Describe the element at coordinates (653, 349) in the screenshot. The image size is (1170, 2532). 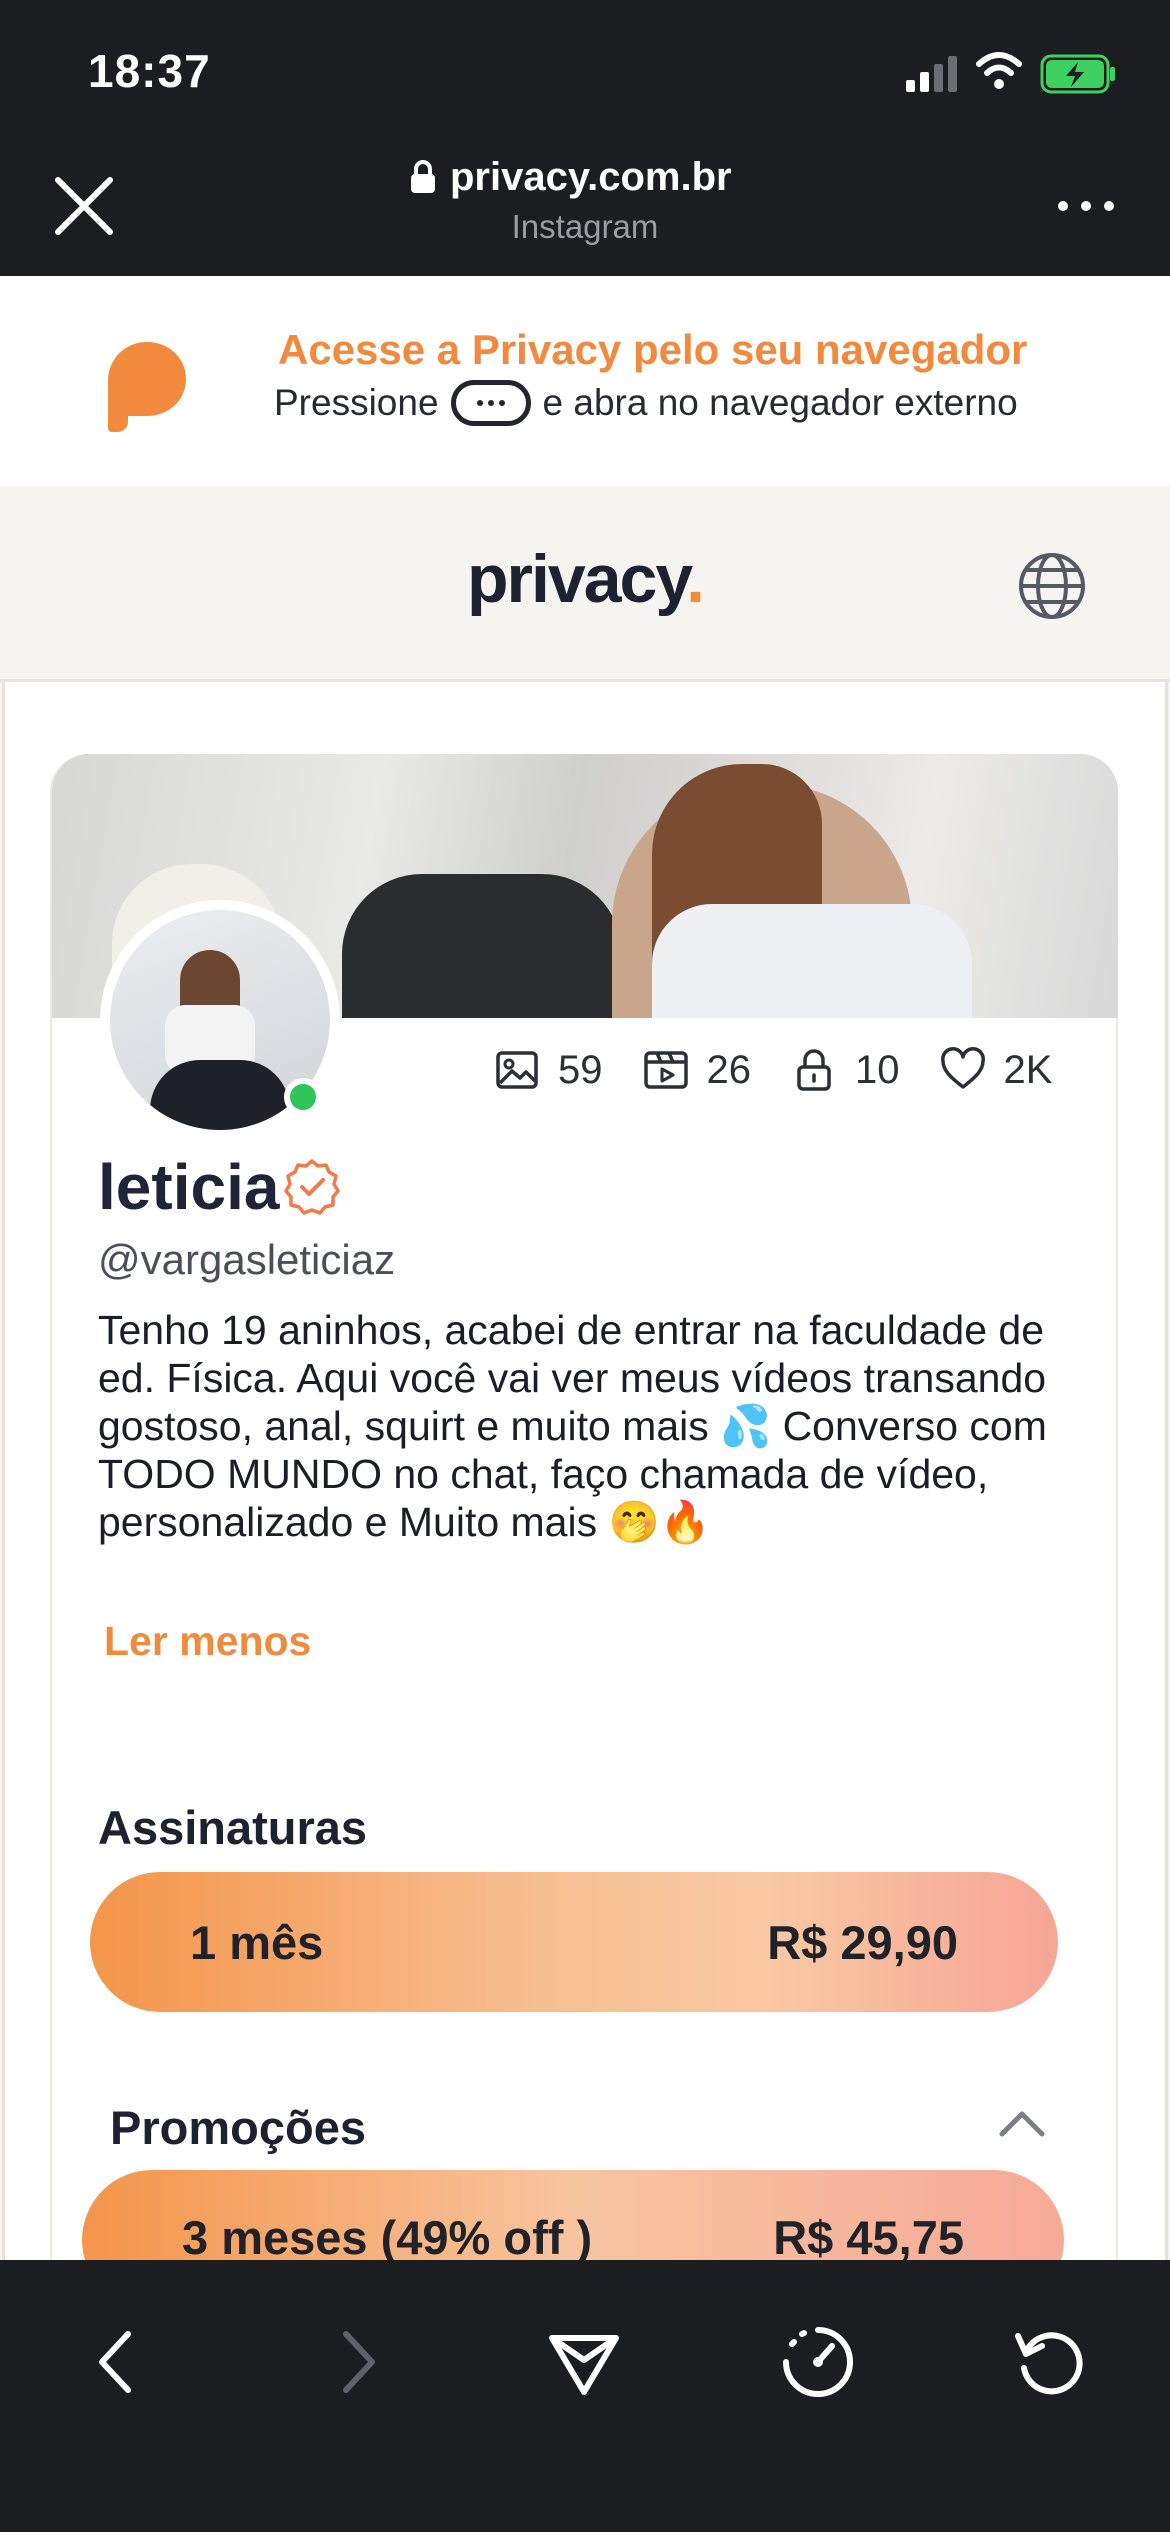
I see `banner-title: Acesse a Privacy pelo seu navegador` at that location.